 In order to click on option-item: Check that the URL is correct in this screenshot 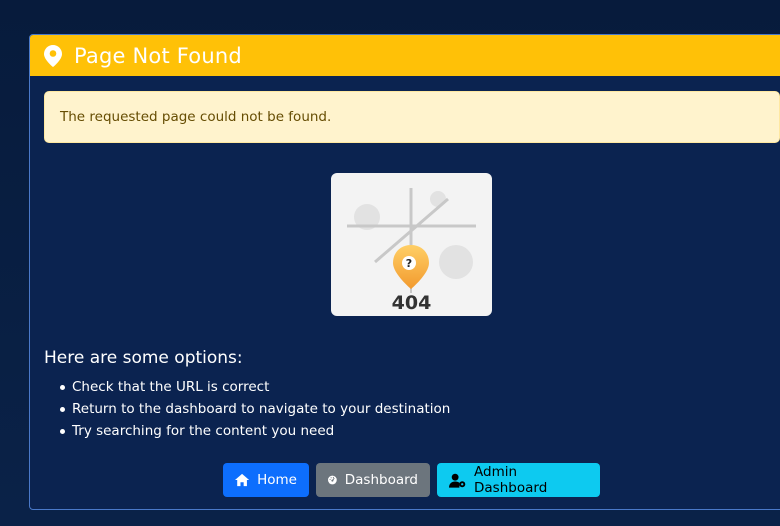, I will do `click(247, 387)`.